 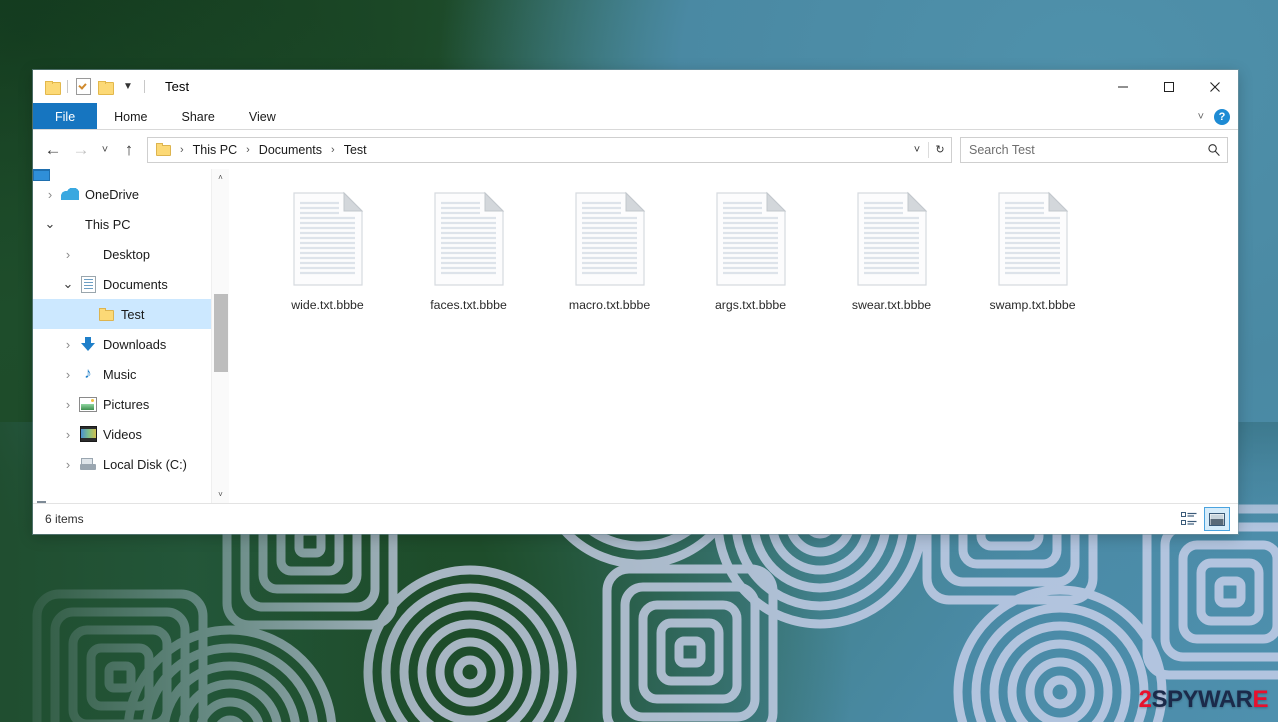 I want to click on ribbon-divider, so click(x=635, y=129).